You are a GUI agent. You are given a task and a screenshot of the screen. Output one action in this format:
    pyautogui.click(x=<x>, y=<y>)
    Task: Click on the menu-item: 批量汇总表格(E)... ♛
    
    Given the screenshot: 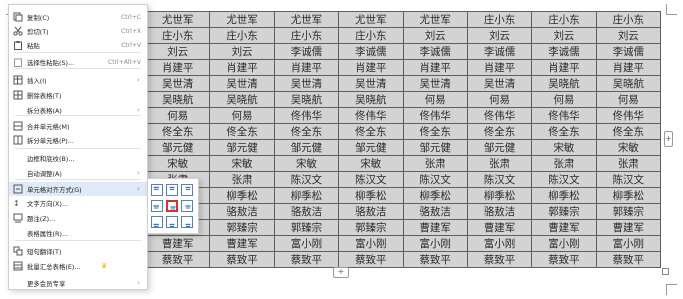 What is the action you would take?
    pyautogui.click(x=78, y=266)
    